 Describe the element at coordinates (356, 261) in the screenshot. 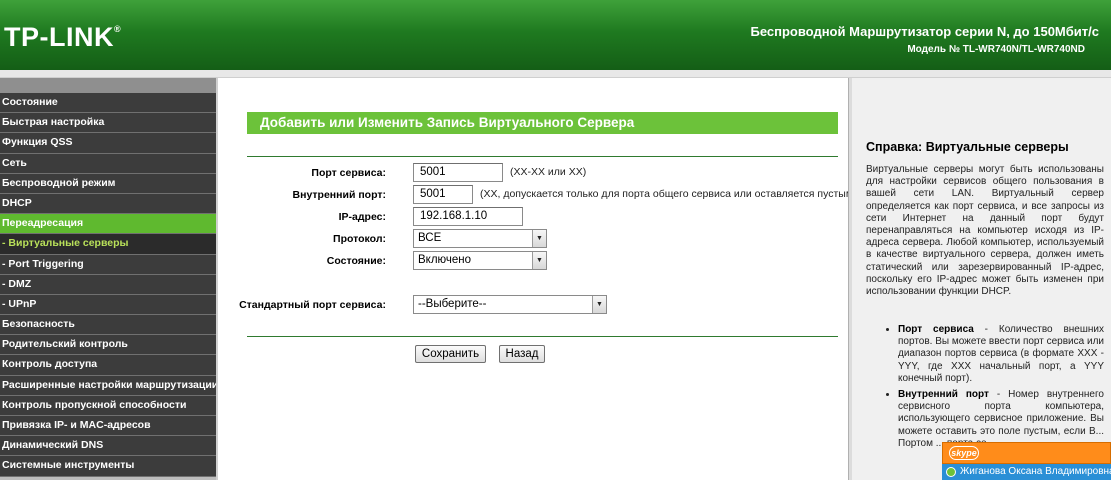

I see `status-label: Состояние:` at that location.